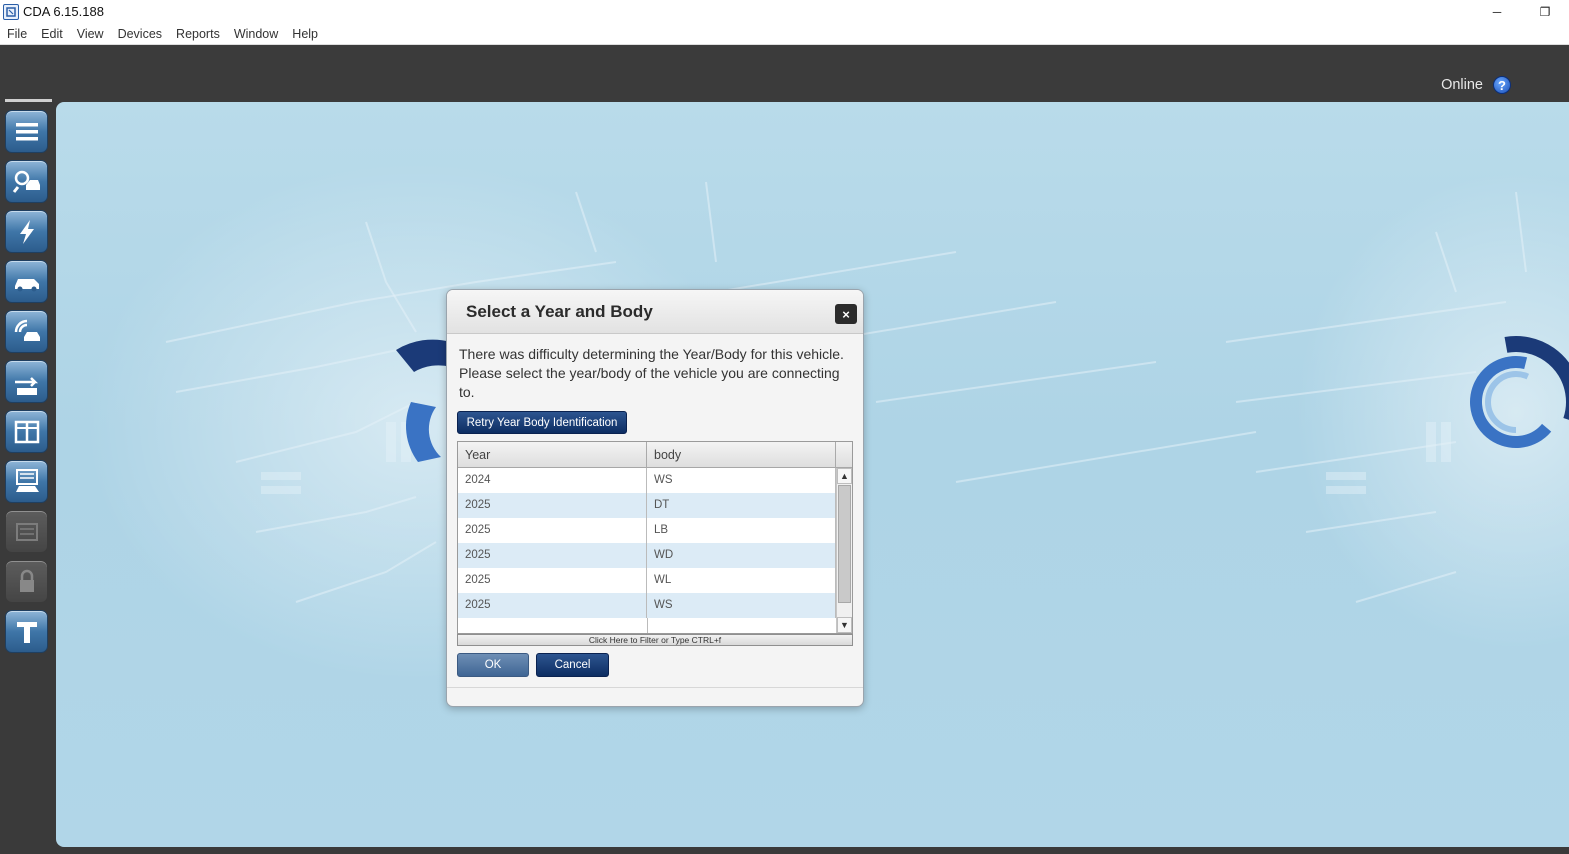 The image size is (1569, 854). I want to click on vehicle-search-icon, so click(26, 181).